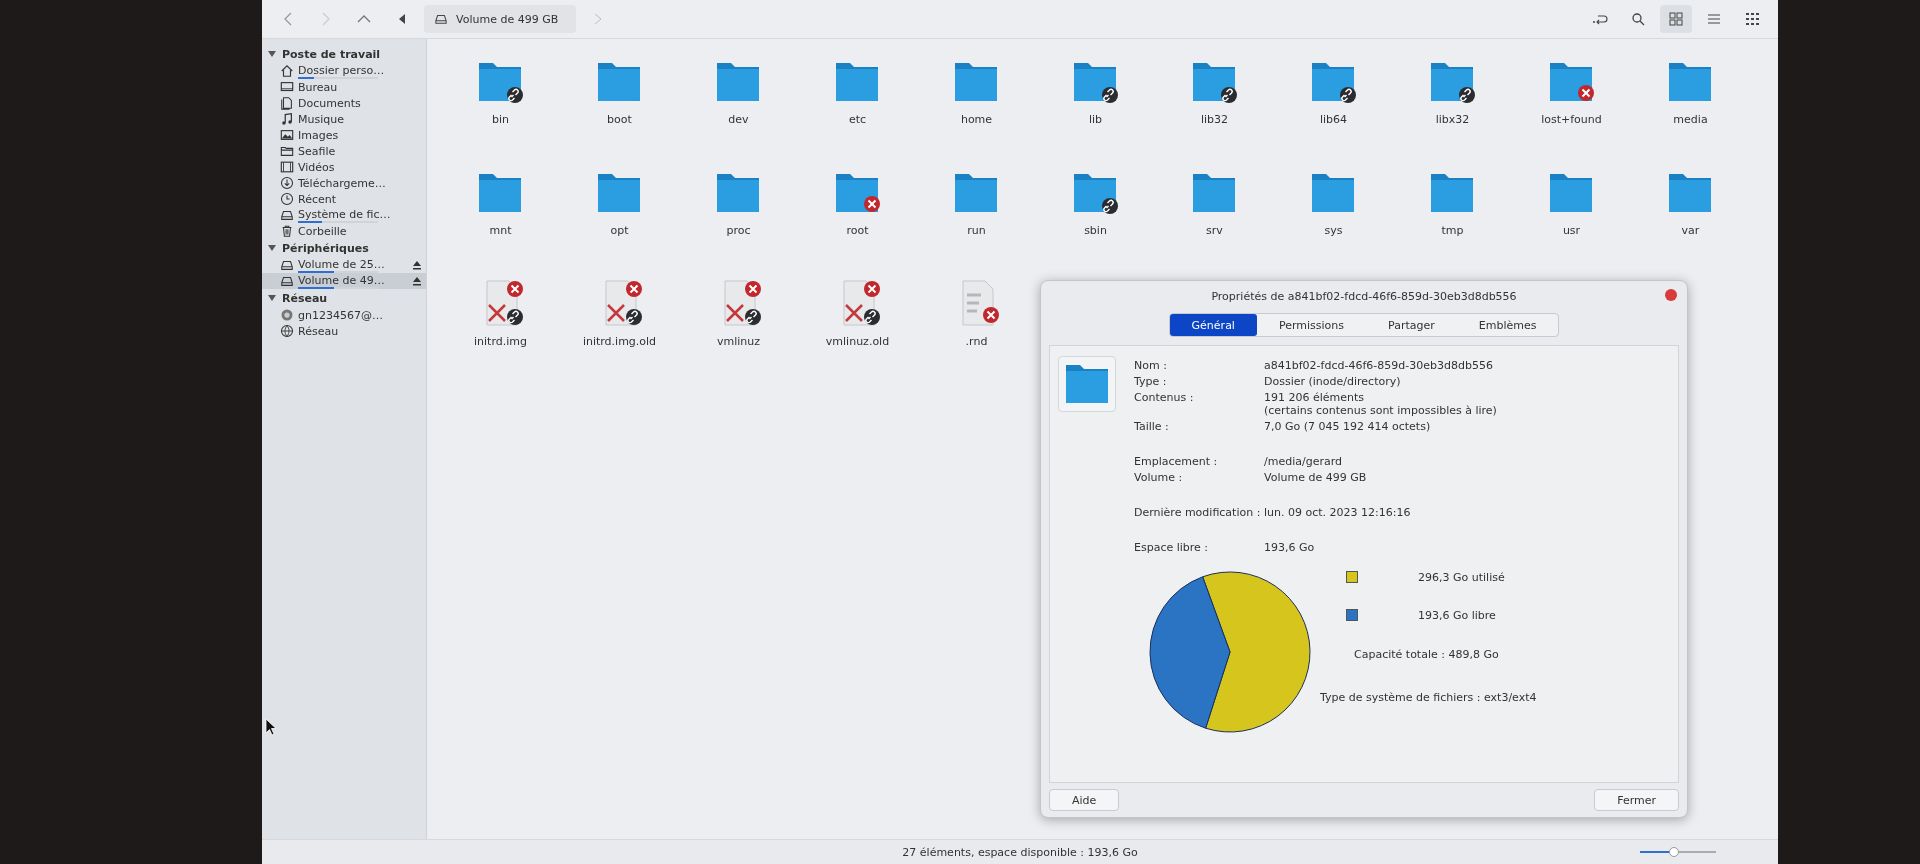 The height and width of the screenshot is (864, 1920). Describe the element at coordinates (738, 119) in the screenshot. I see `file-name: dev` at that location.